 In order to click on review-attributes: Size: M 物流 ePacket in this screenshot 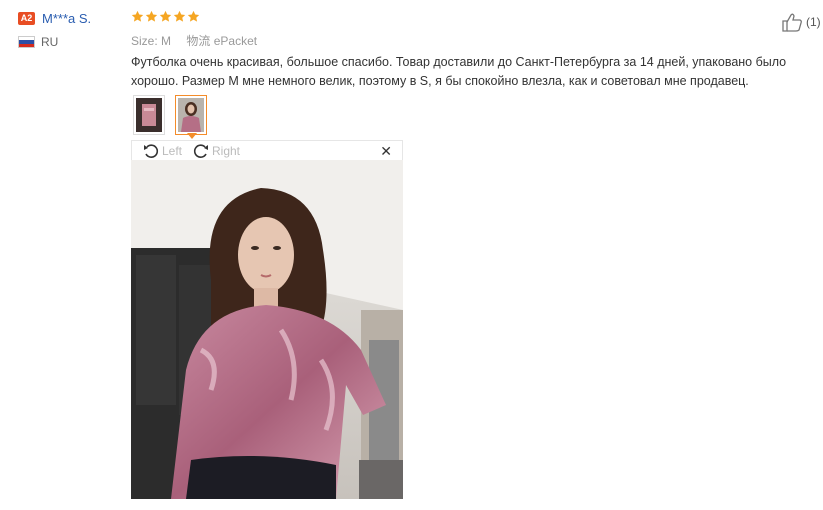, I will do `click(200, 40)`.